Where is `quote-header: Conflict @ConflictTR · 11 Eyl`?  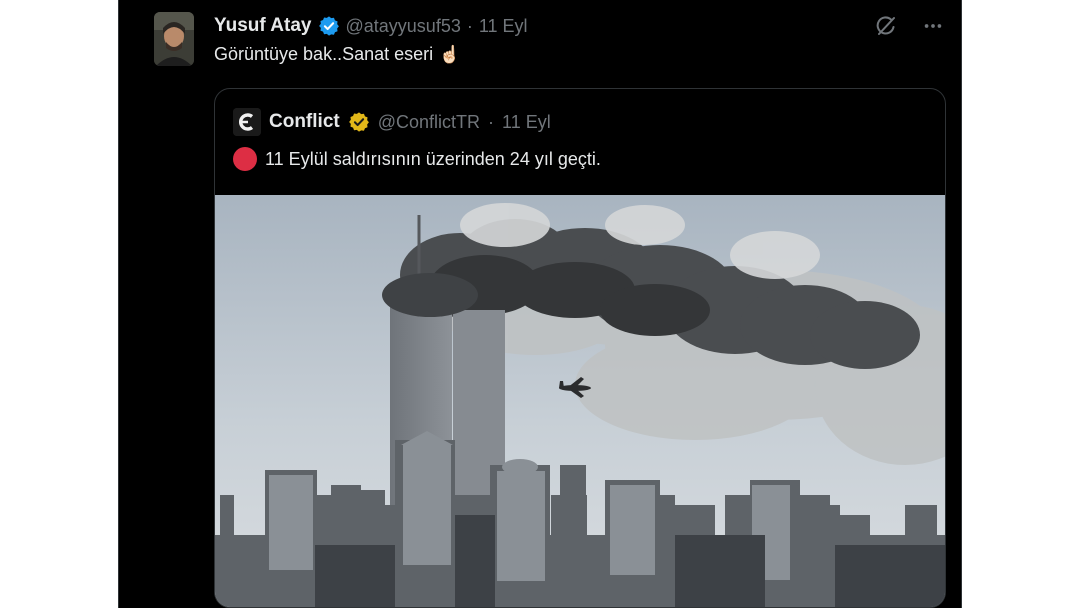
quote-header: Conflict @ConflictTR · 11 Eyl is located at coordinates (392, 122).